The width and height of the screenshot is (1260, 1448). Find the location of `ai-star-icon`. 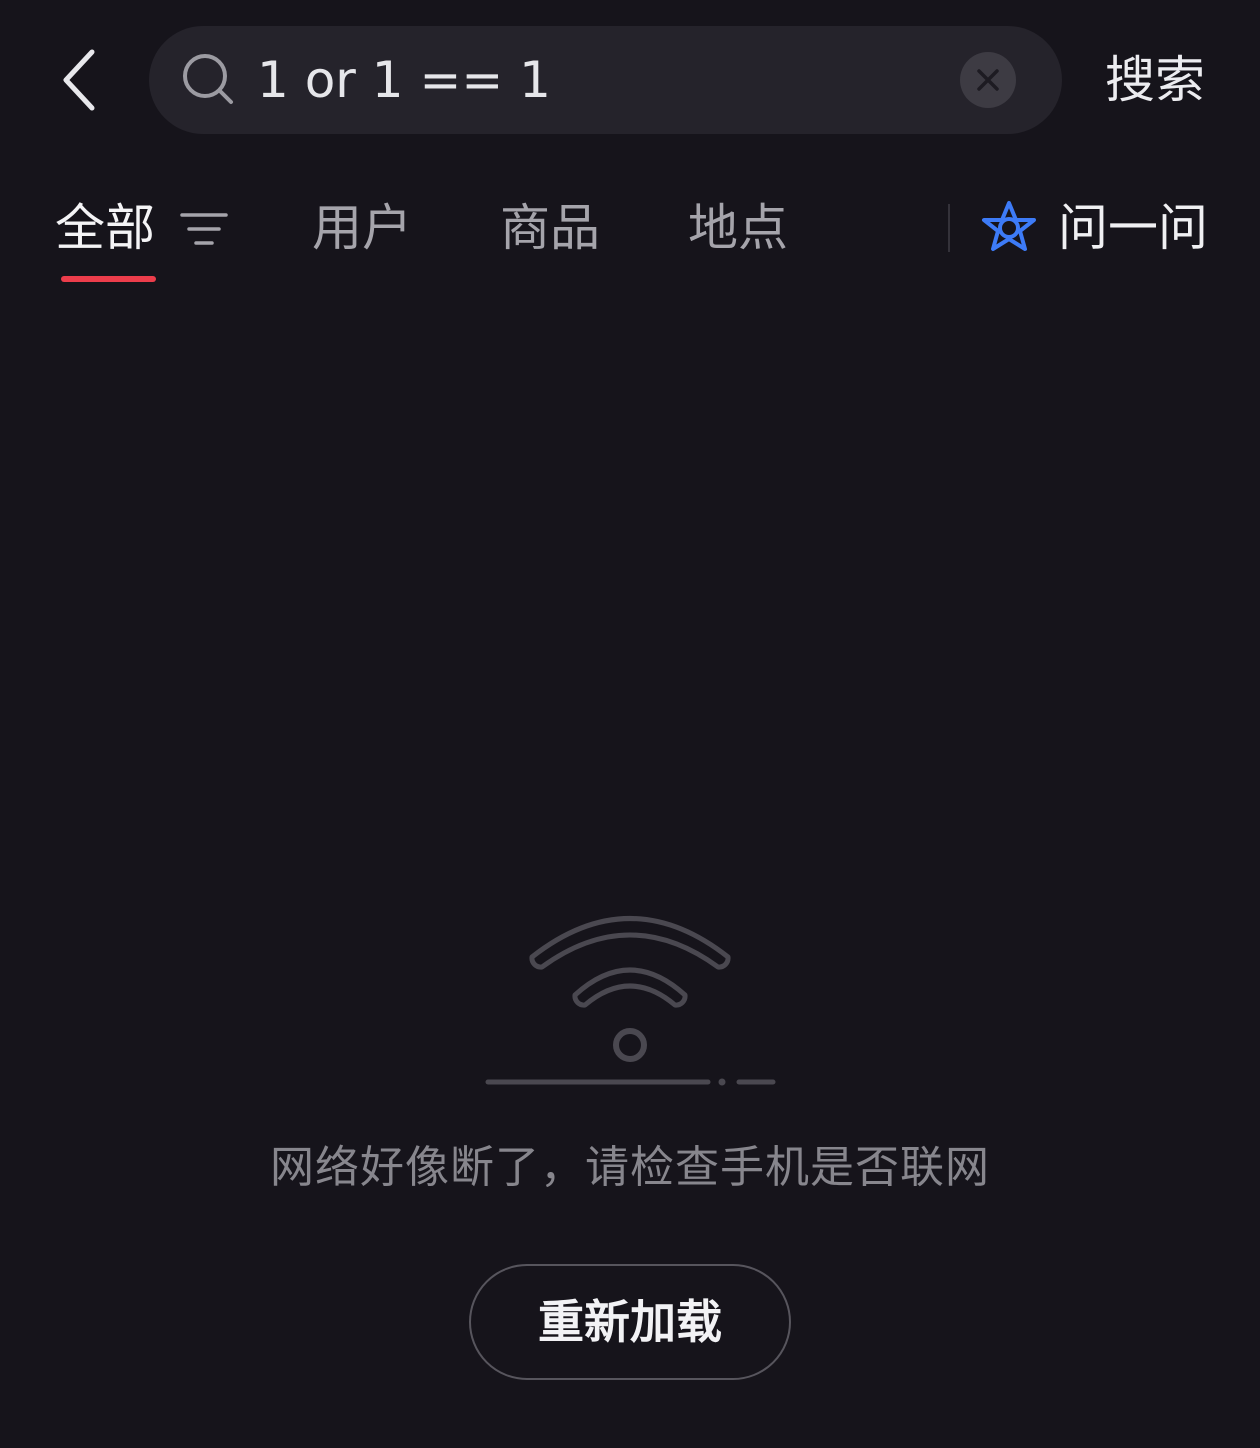

ai-star-icon is located at coordinates (1009, 226).